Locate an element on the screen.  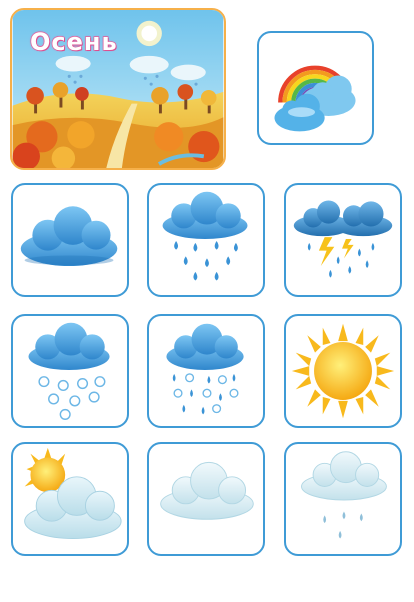
weather-card-overcast is located at coordinates (206, 499).